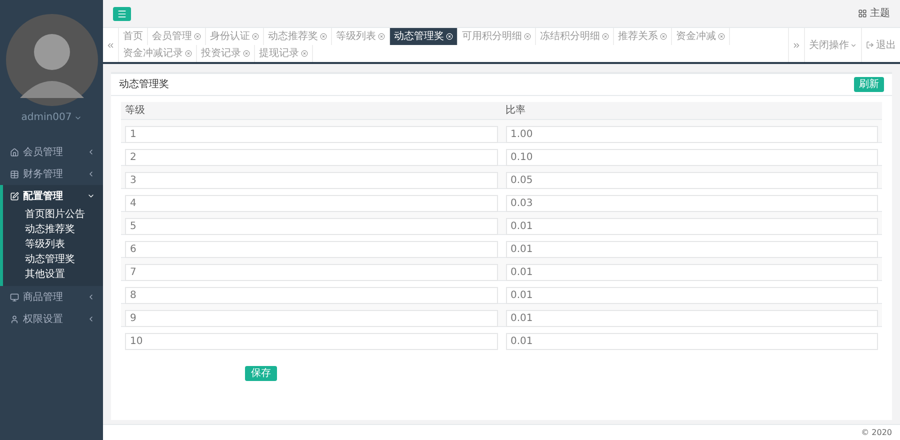  I want to click on user-icon, so click(14, 319).